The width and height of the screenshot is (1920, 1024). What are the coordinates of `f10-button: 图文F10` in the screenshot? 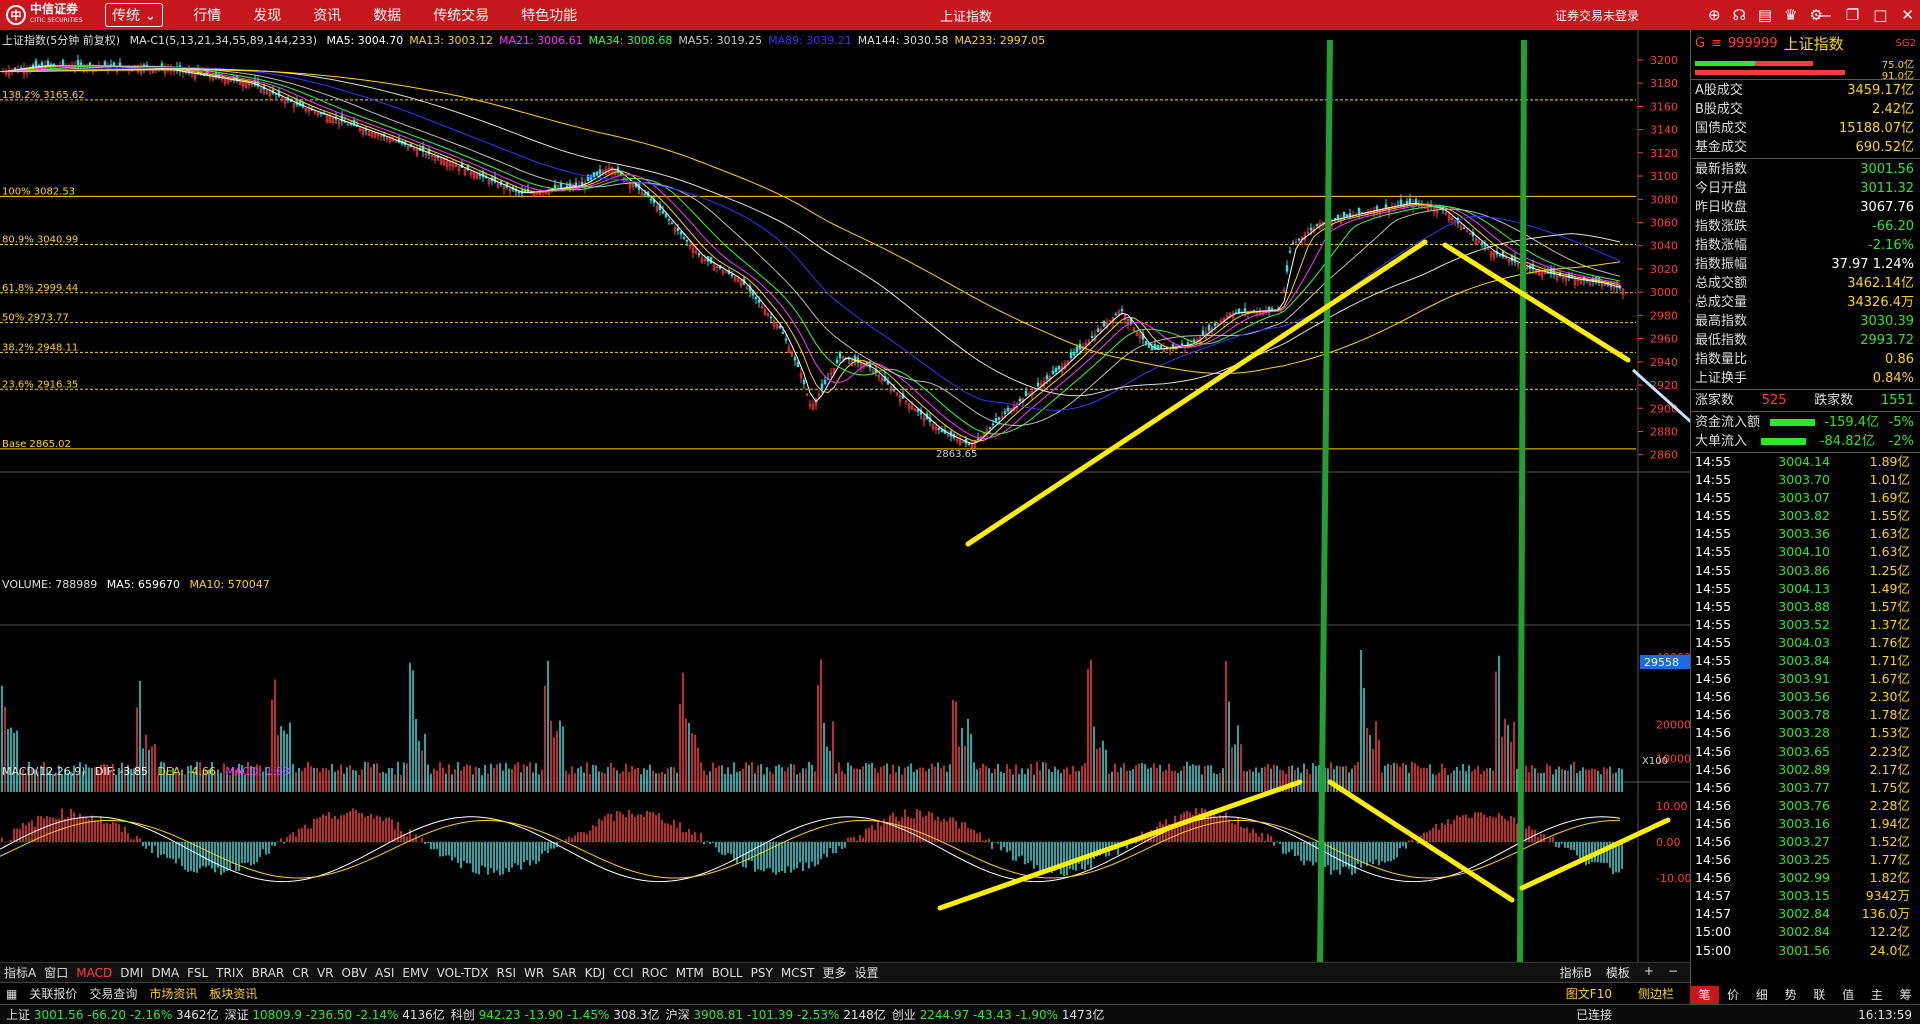 It's located at (1589, 993).